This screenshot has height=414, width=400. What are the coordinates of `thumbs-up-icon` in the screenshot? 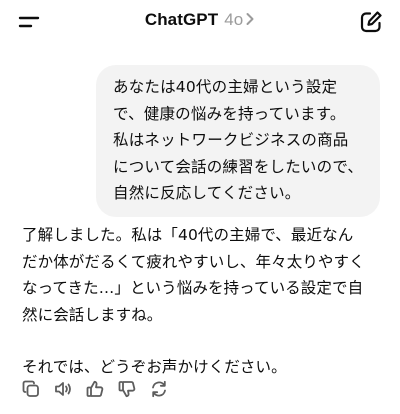 It's located at (95, 389).